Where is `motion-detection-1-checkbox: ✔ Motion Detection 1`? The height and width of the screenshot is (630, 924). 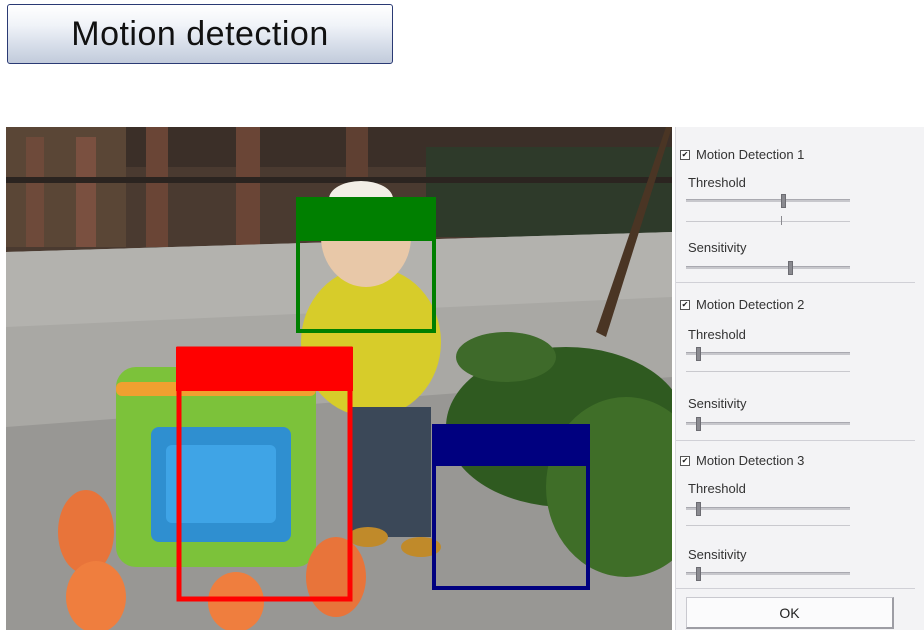 motion-detection-1-checkbox: ✔ Motion Detection 1 is located at coordinates (742, 154).